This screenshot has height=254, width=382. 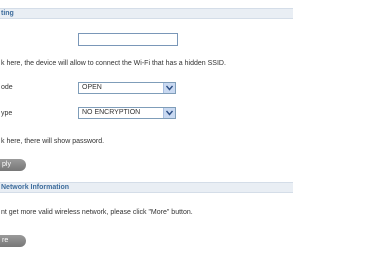 I want to click on show-password-hint: k here, there will show password., so click(x=53, y=141).